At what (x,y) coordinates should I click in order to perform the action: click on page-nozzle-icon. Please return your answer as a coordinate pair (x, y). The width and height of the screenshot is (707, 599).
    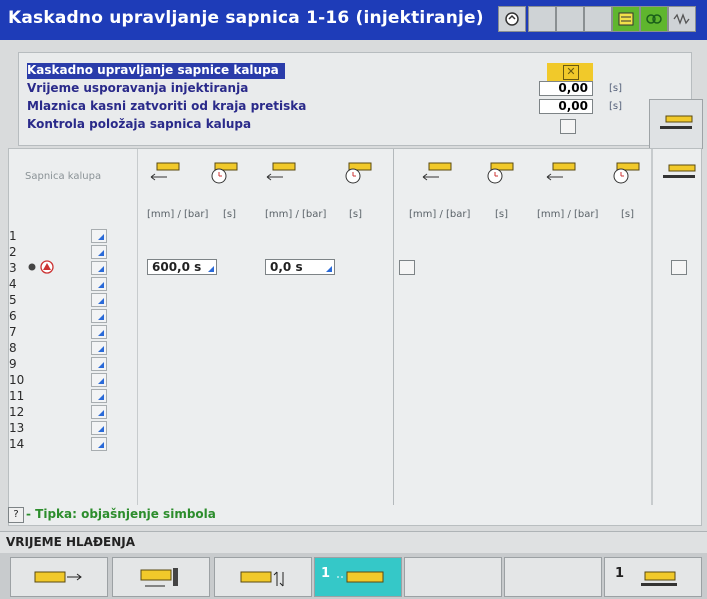
    Looking at the image, I should click on (659, 578).